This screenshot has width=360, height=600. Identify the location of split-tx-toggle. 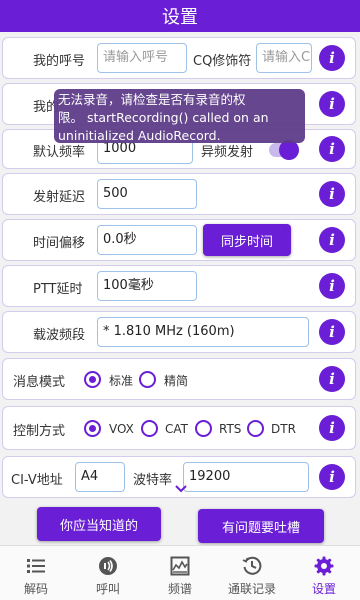
(284, 150).